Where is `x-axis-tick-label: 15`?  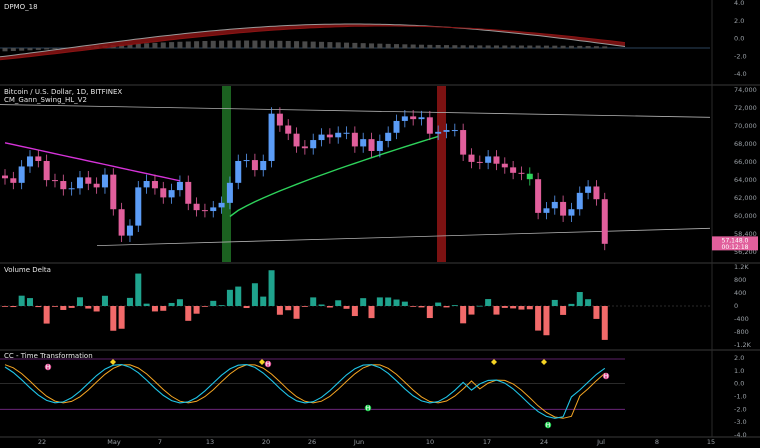 x-axis-tick-label: 15 is located at coordinates (711, 442).